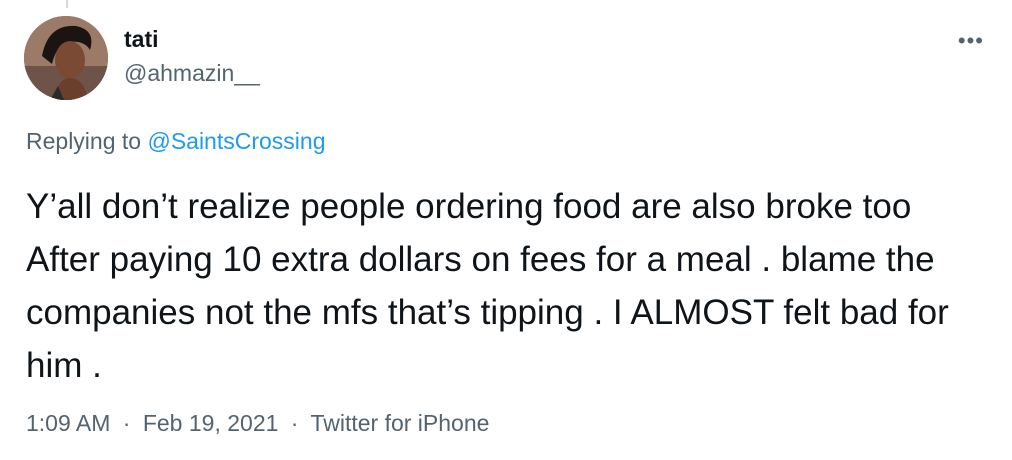 The image size is (1012, 460). What do you see at coordinates (971, 41) in the screenshot?
I see `more-options-icon: •••` at bounding box center [971, 41].